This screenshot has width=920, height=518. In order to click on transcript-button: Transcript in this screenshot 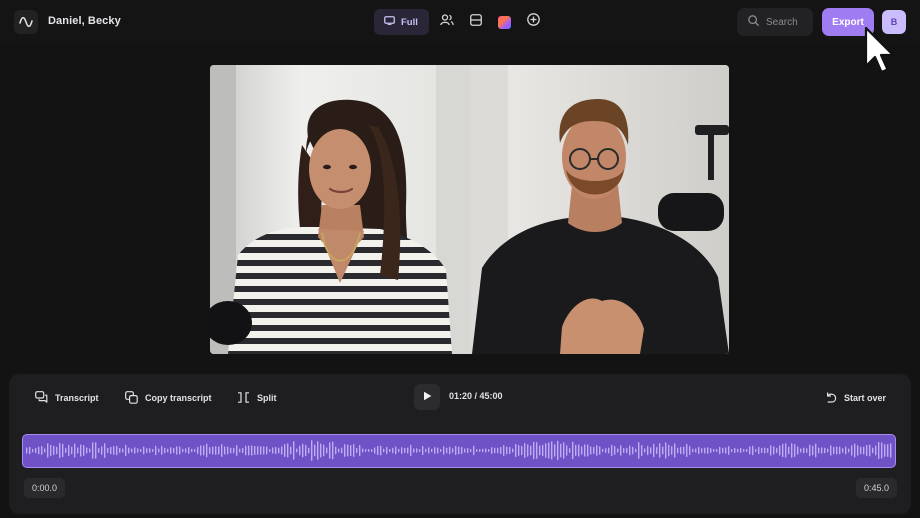, I will do `click(67, 398)`.